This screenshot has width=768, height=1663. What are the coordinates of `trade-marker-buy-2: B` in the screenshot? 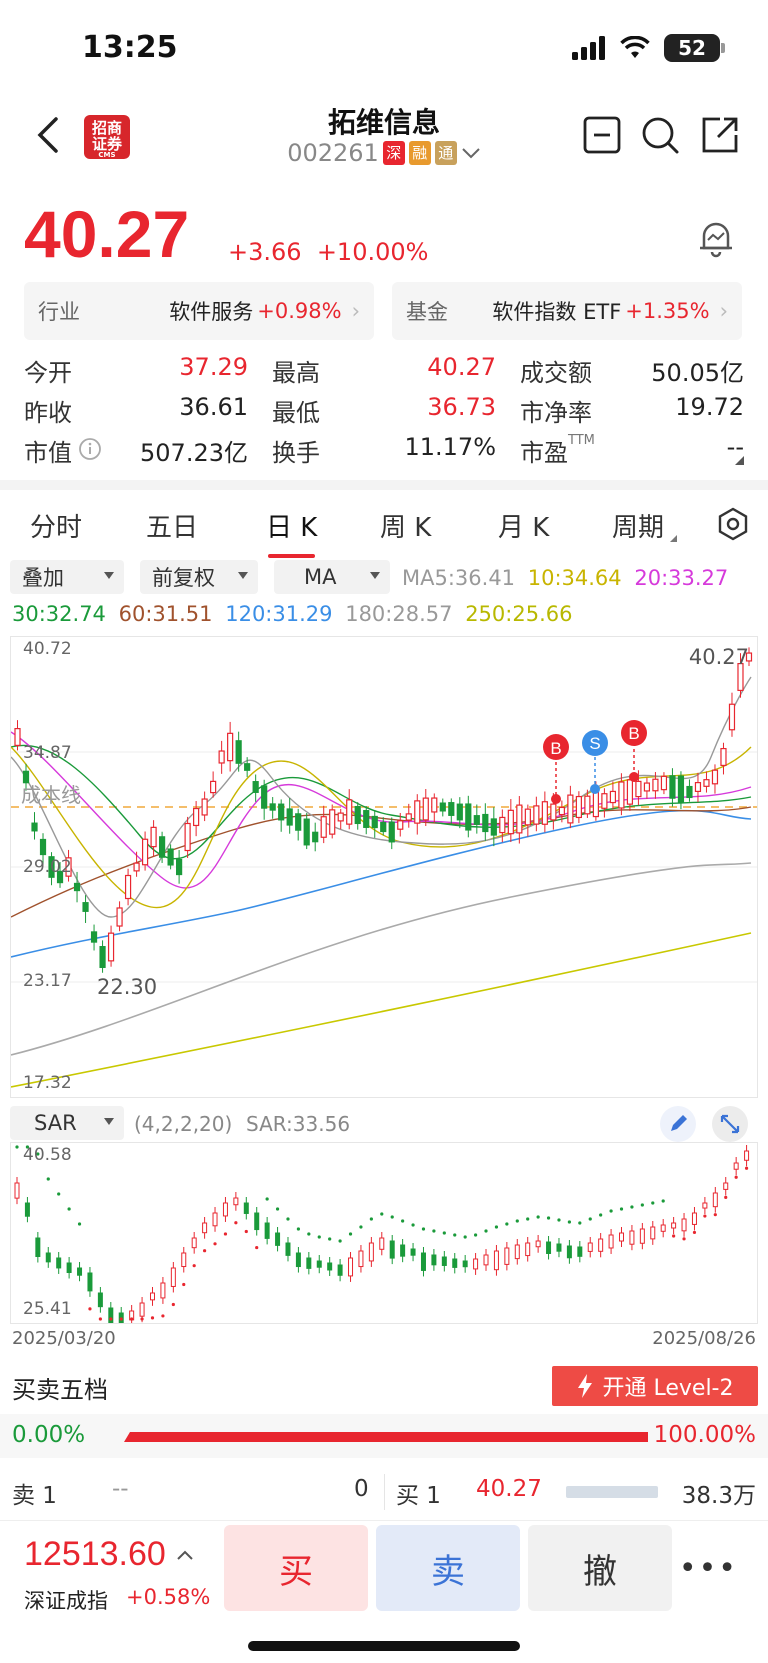 It's located at (634, 751).